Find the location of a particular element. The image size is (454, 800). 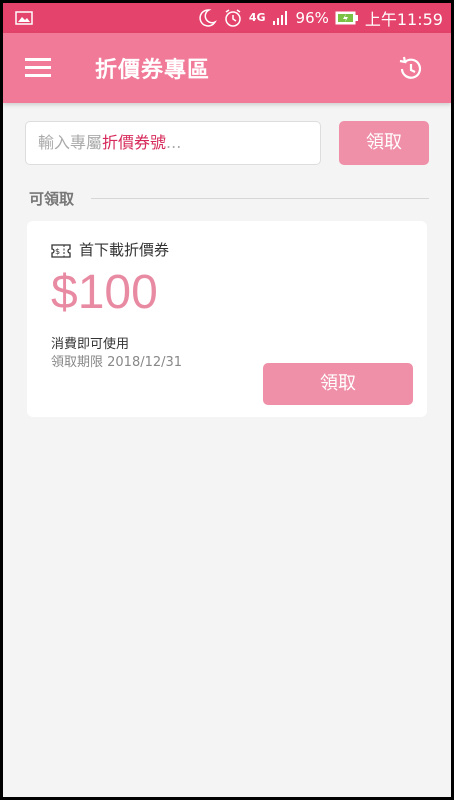

image-icon is located at coordinates (24, 18).